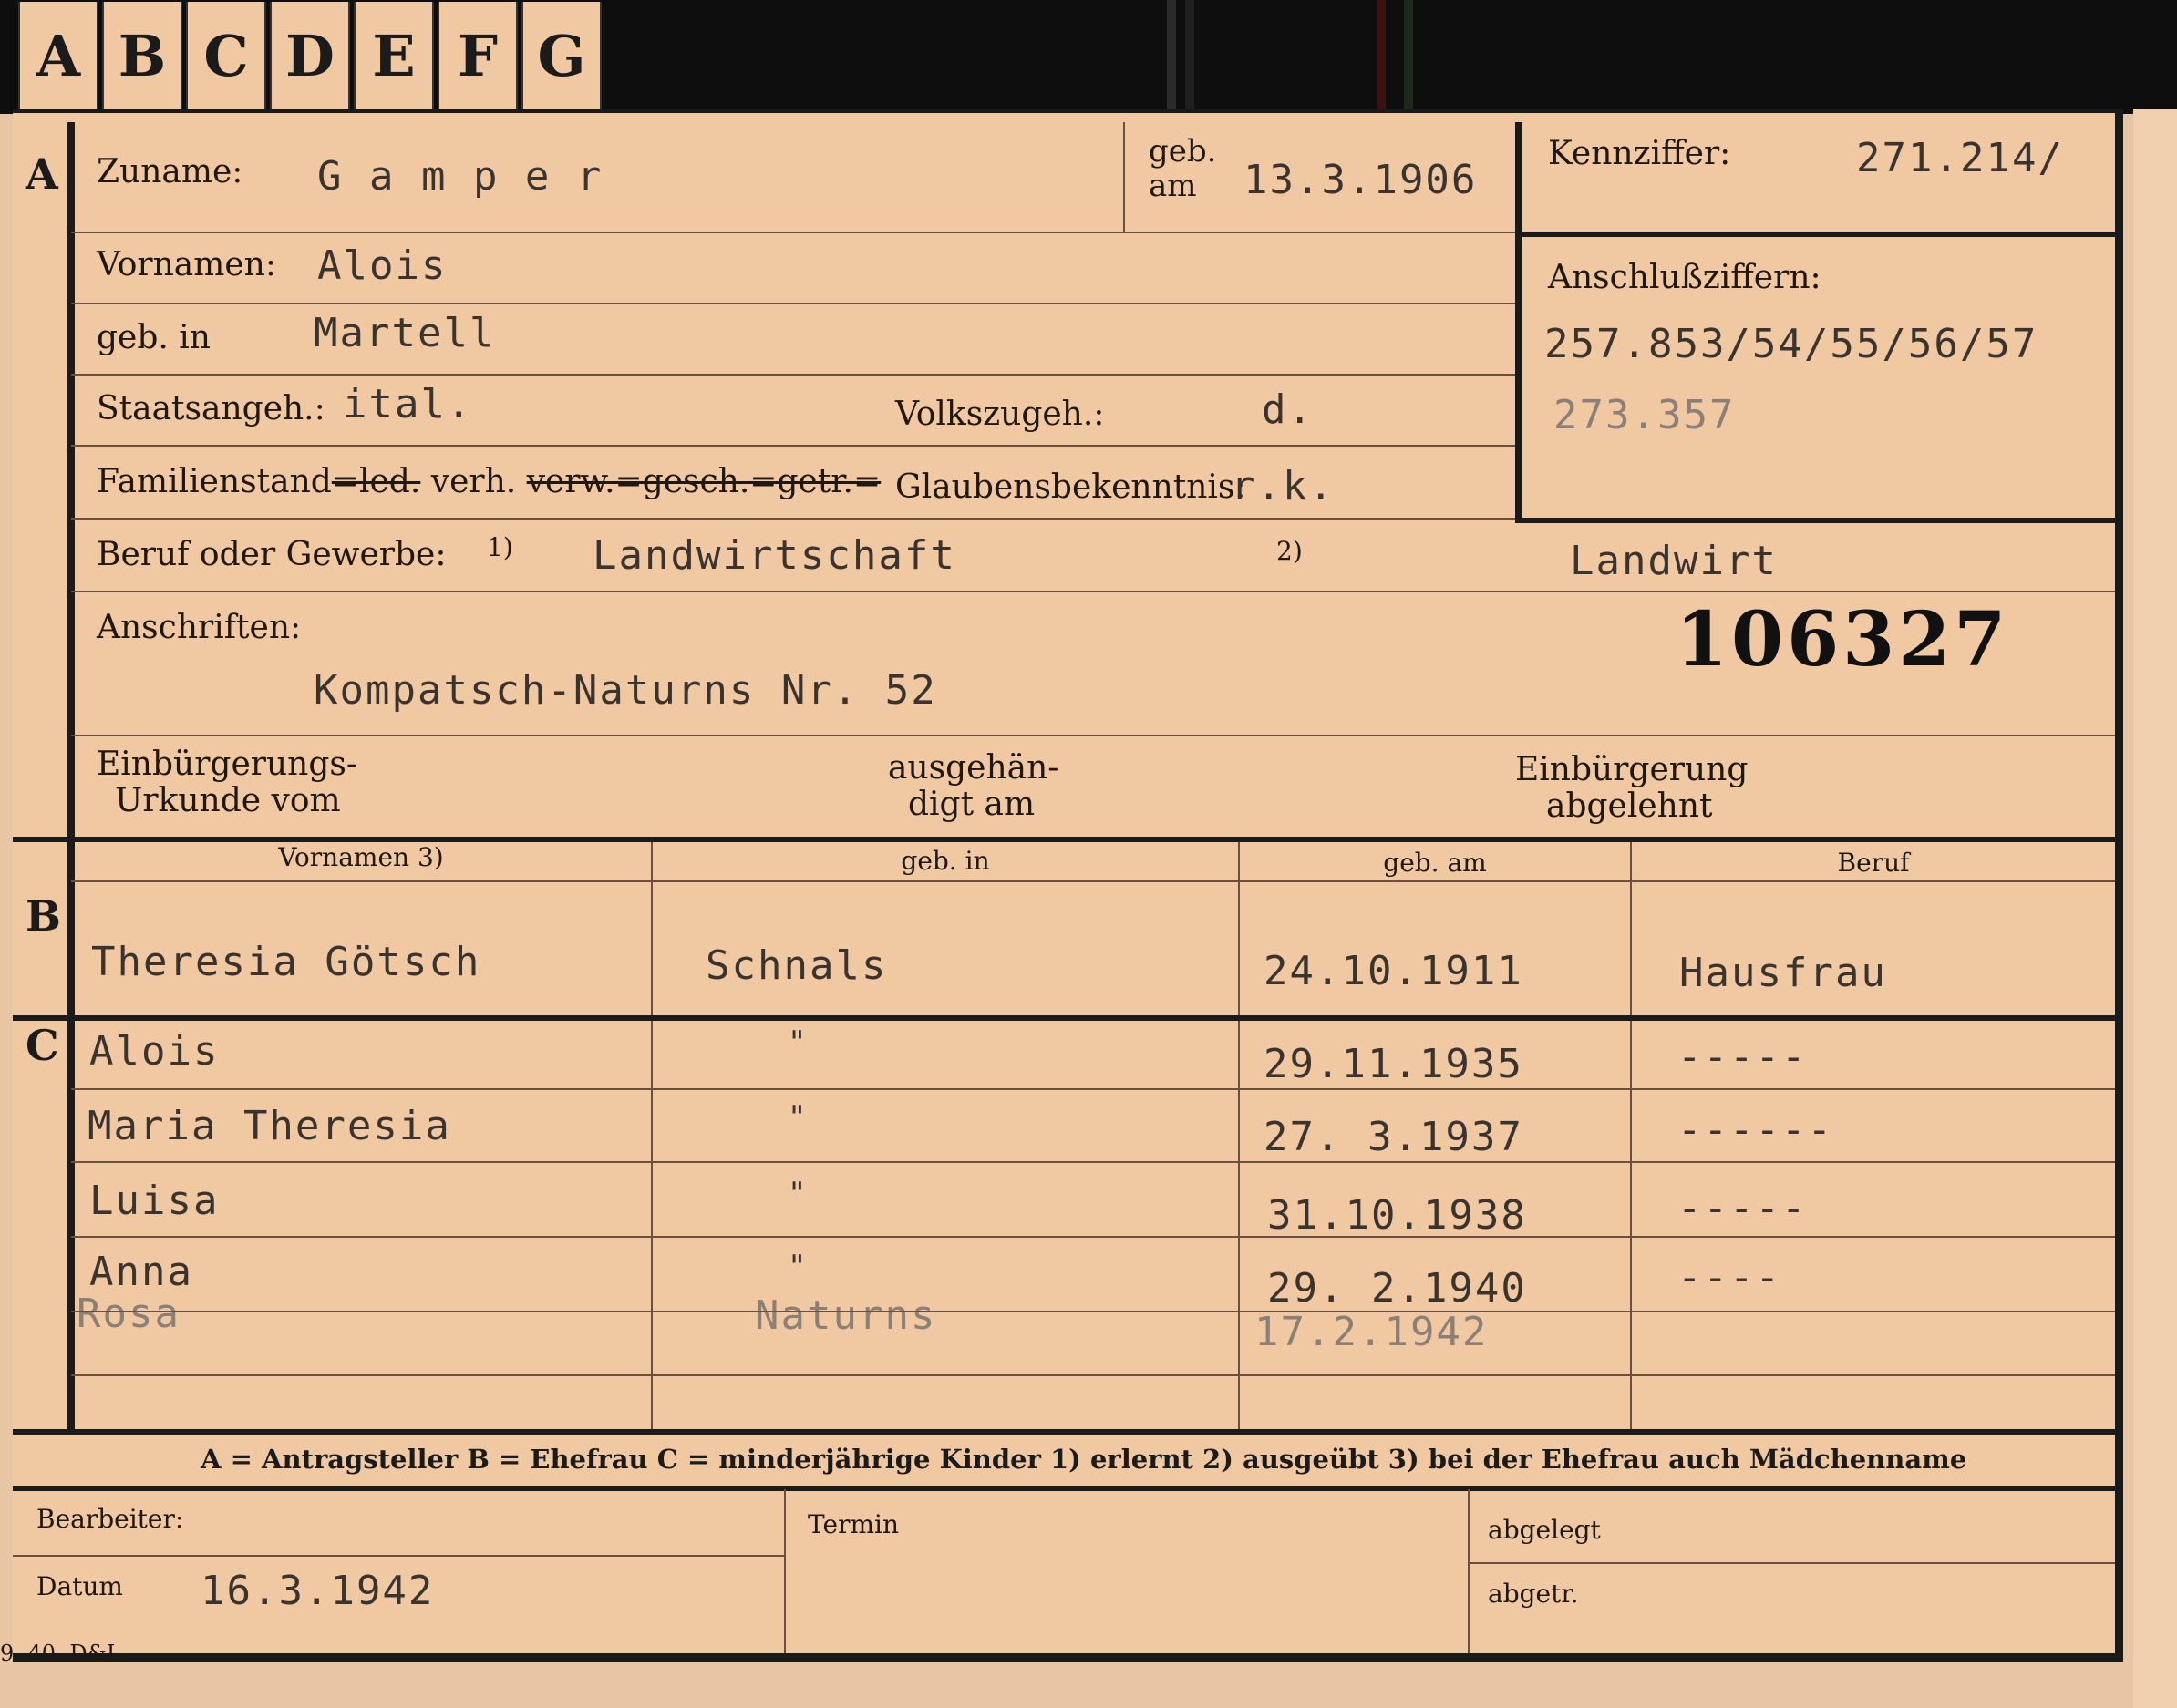 The image size is (2177, 1708). What do you see at coordinates (1397, 1288) in the screenshot?
I see `child-born-on: 29. 2.1940` at bounding box center [1397, 1288].